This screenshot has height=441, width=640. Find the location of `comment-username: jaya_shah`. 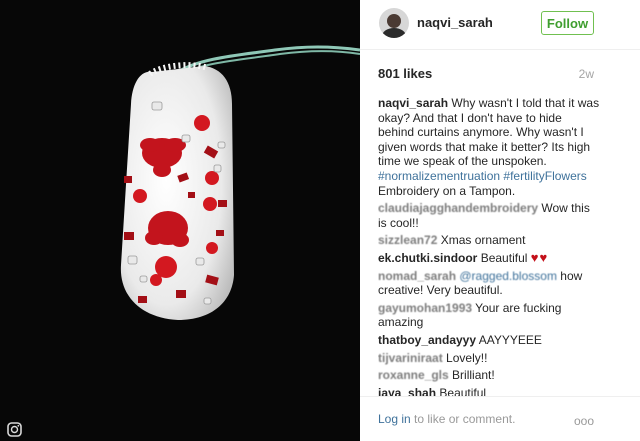

comment-username: jaya_shah is located at coordinates (407, 391).